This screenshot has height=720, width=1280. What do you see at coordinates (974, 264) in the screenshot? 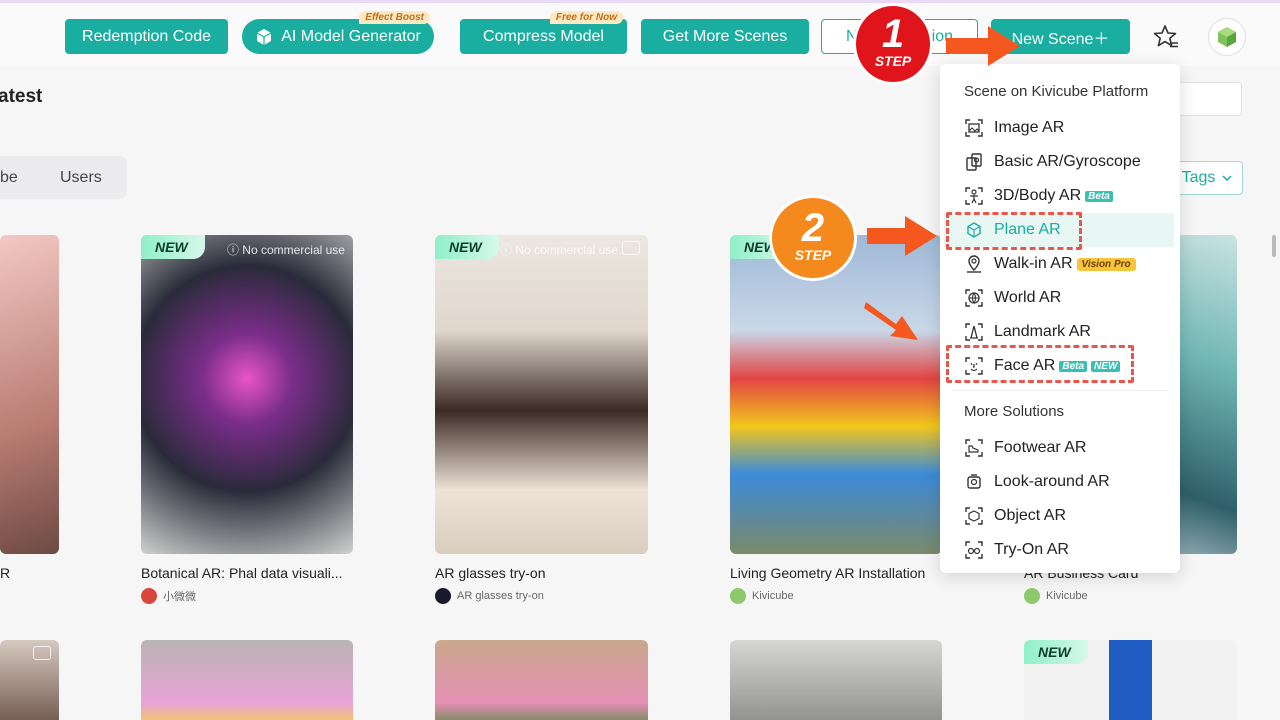
I see `walk-in-icon` at bounding box center [974, 264].